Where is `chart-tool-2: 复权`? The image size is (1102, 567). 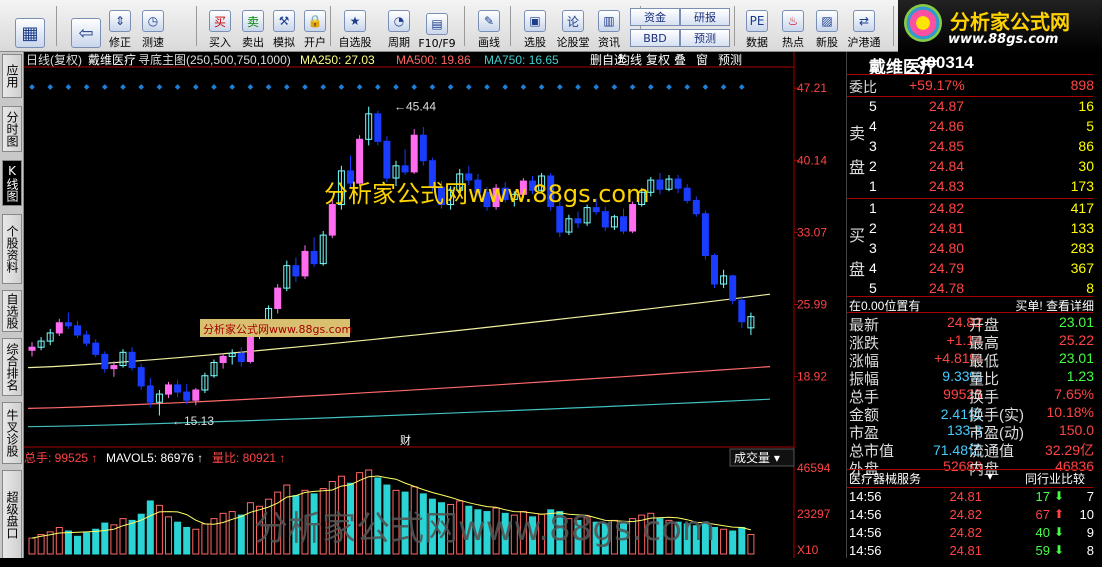 chart-tool-2: 复权 is located at coordinates (658, 60).